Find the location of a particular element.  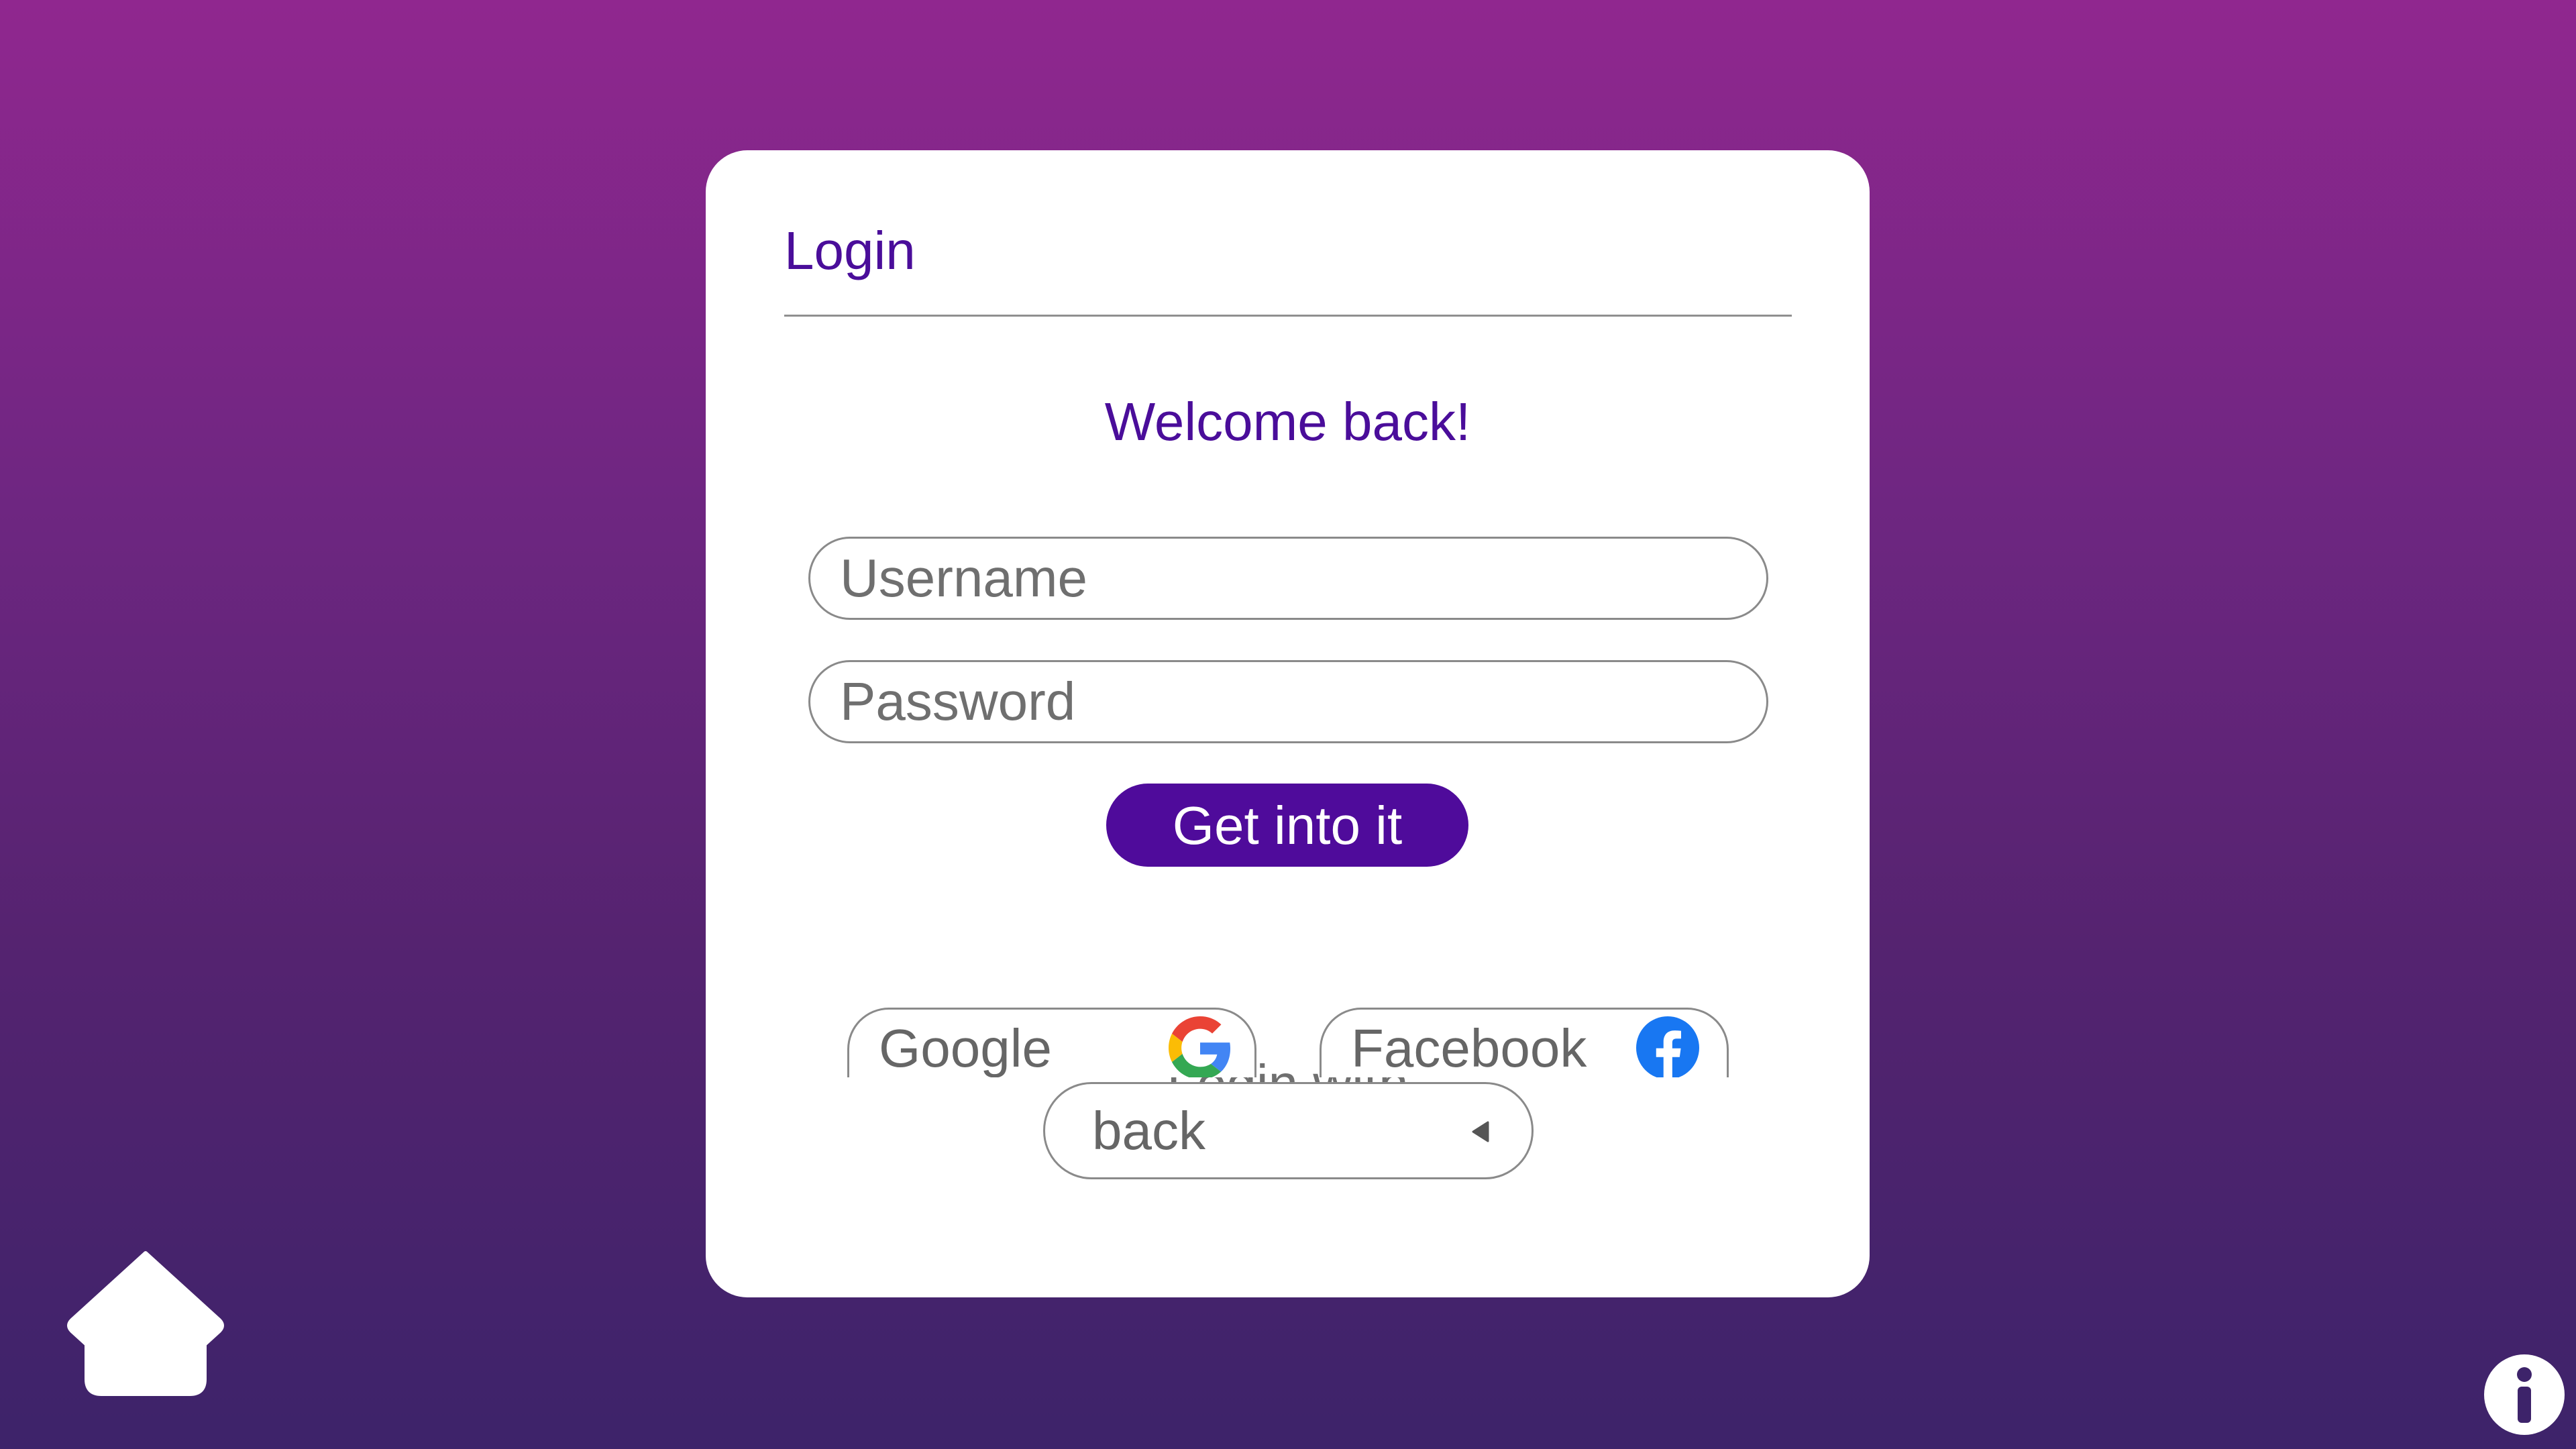

welcome-message: Welcome back! is located at coordinates (1287, 421).